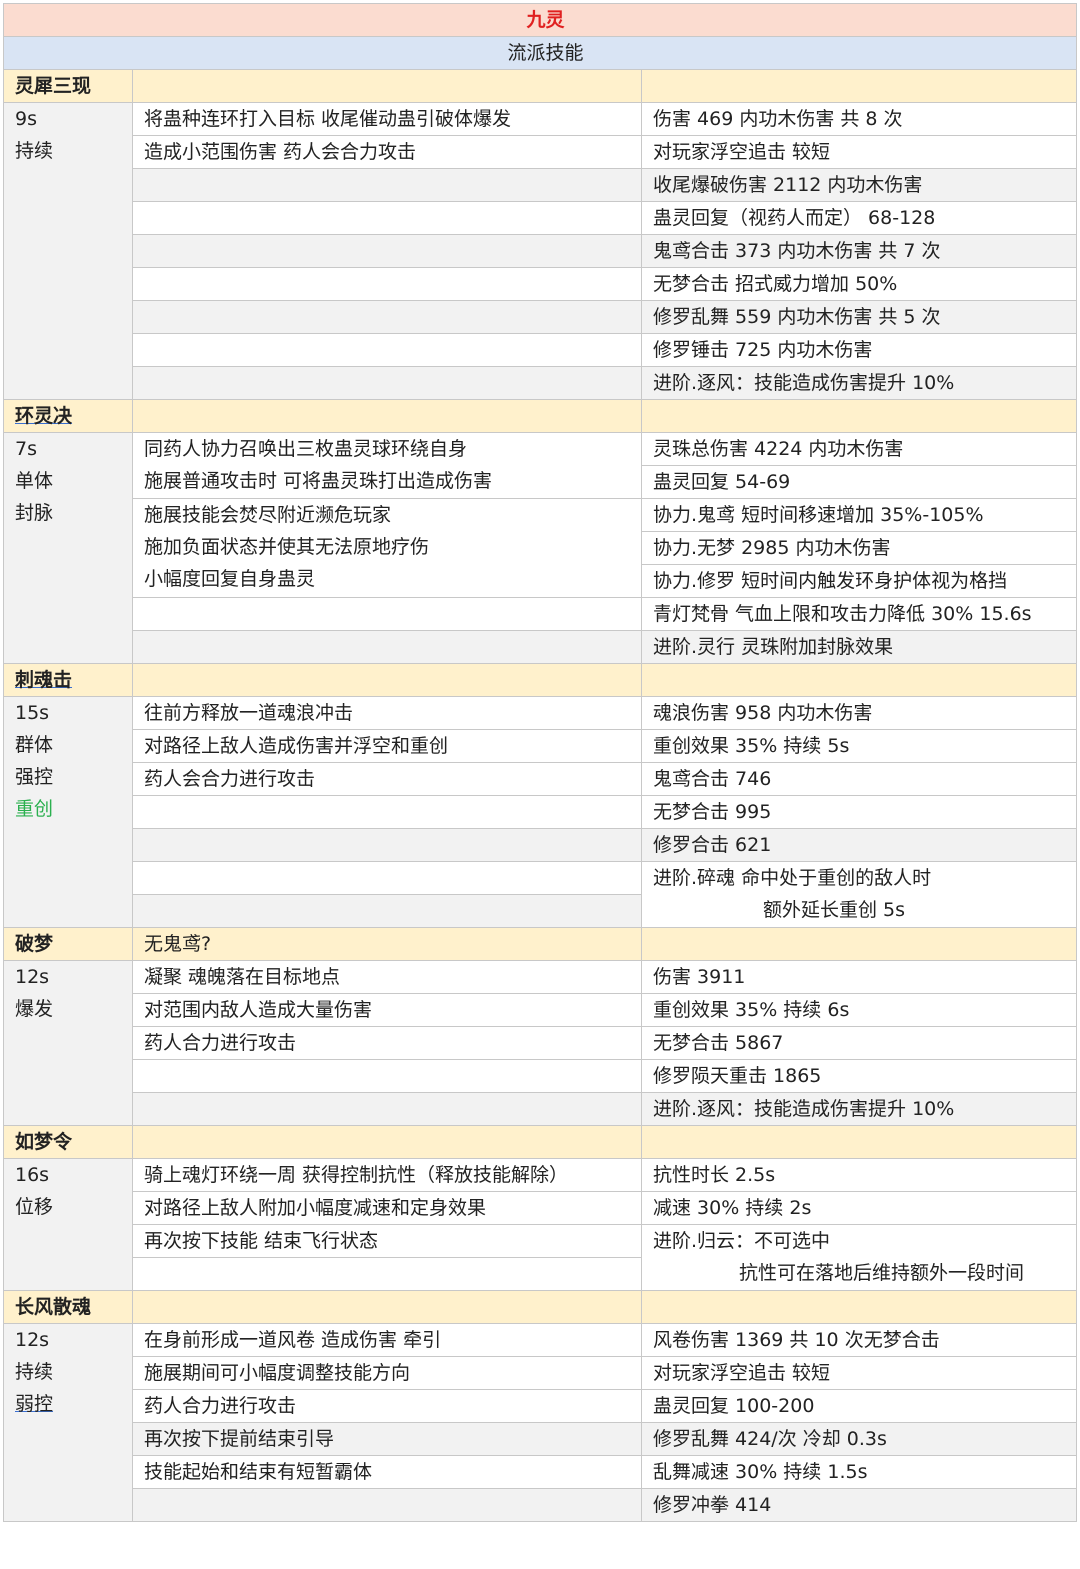  What do you see at coordinates (387, 1439) in the screenshot?
I see `desc-cell: 再次按下提前结束引导` at bounding box center [387, 1439].